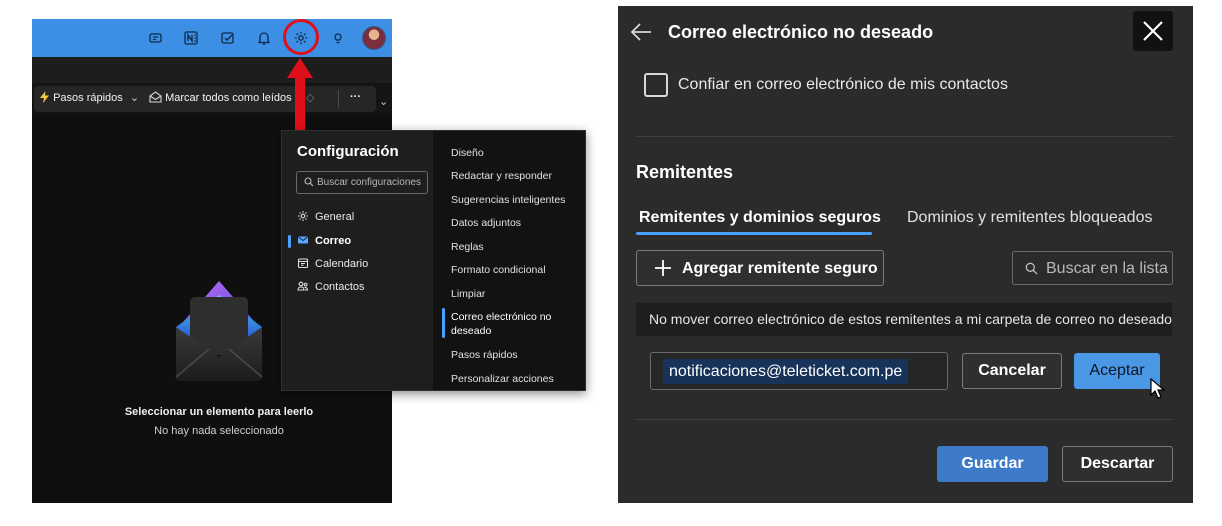  I want to click on settings-subnav-item: Redactar y responder, so click(501, 176).